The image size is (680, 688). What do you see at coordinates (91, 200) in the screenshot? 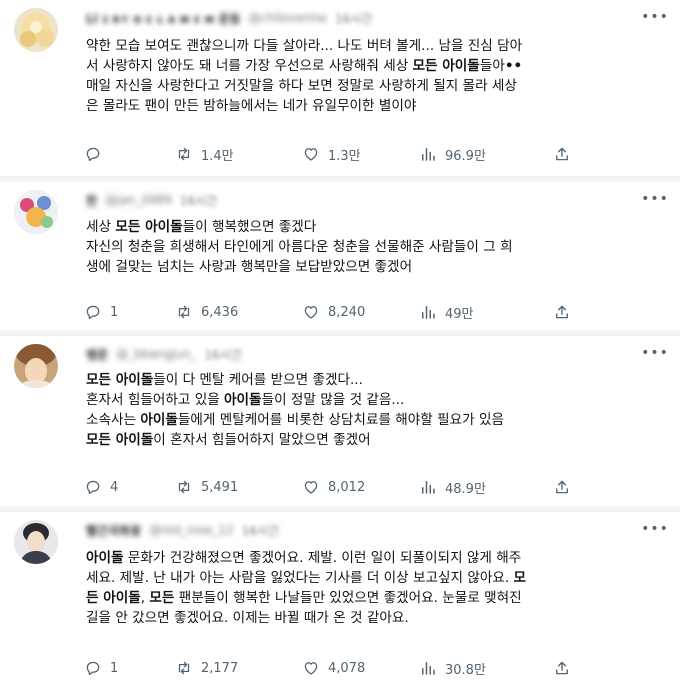
I see `author-name: 한` at bounding box center [91, 200].